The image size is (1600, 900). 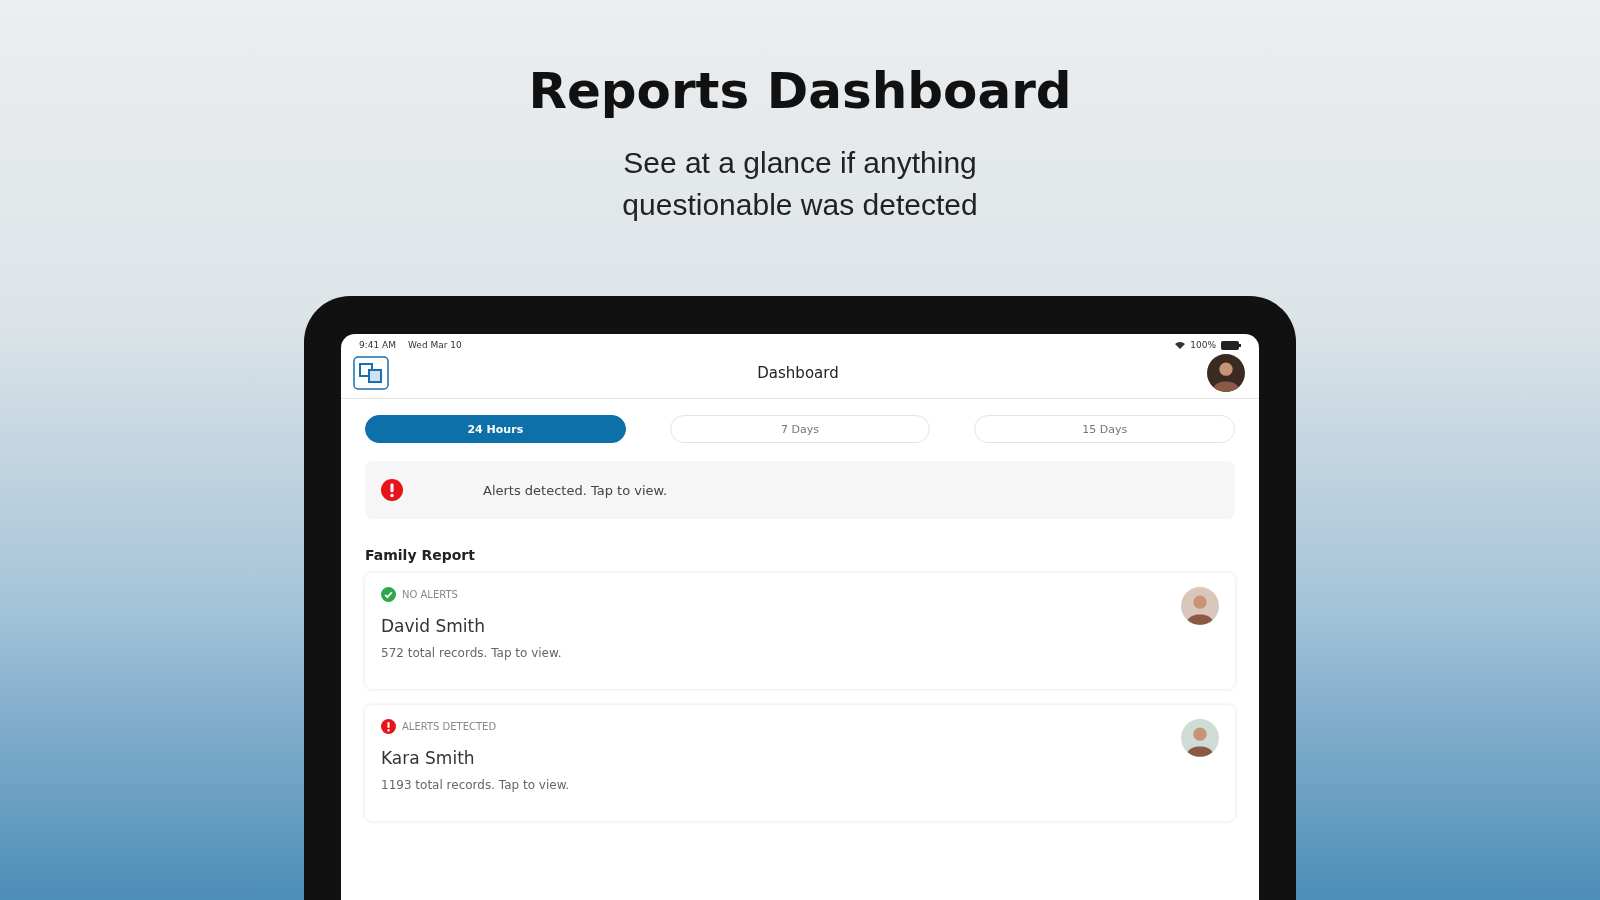 I want to click on subtitle: questionable was detected, so click(x=800, y=205).